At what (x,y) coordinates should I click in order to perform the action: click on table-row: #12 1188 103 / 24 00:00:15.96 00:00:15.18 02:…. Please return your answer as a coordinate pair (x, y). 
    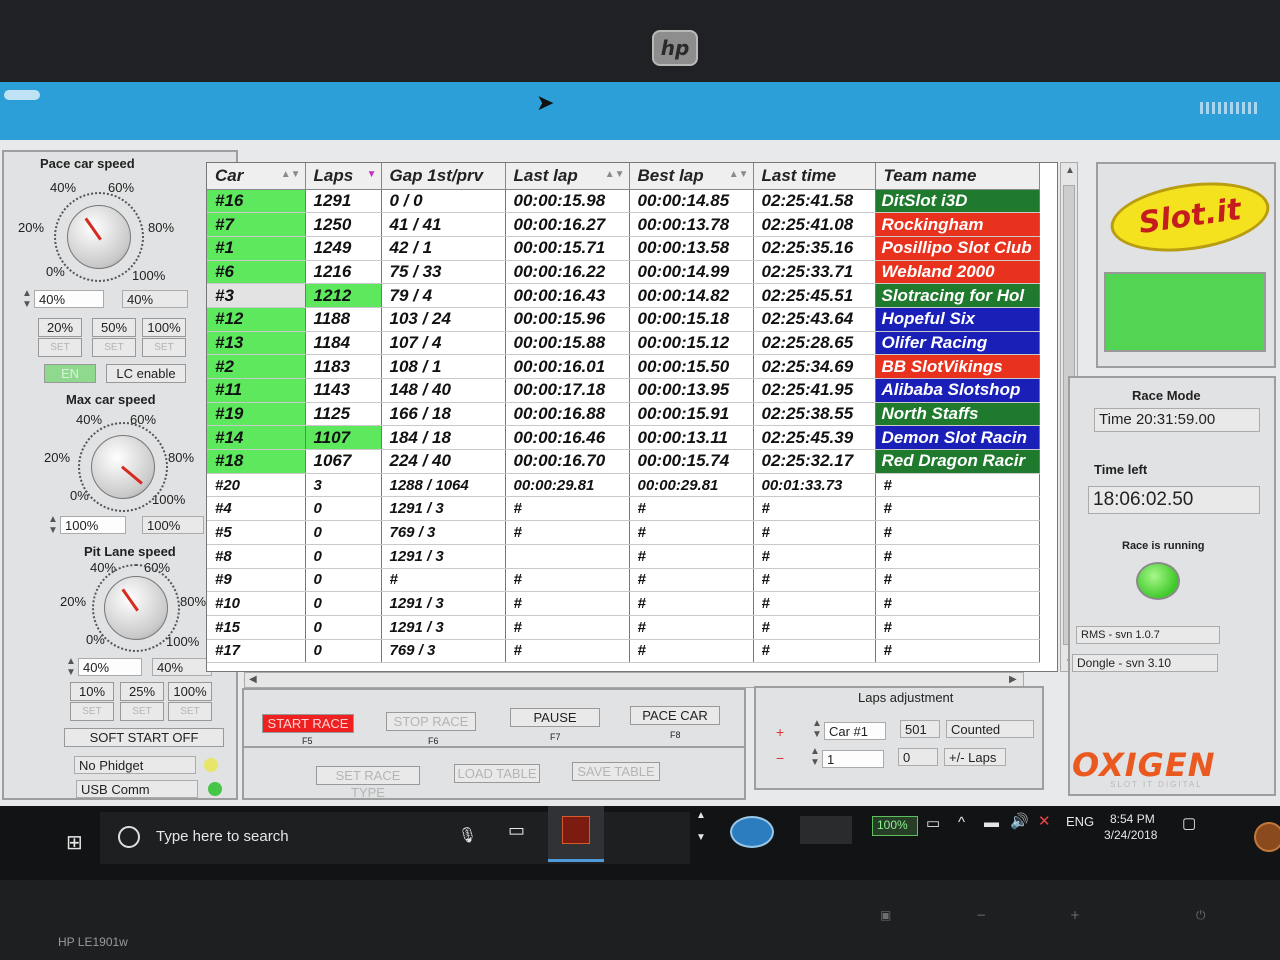
    Looking at the image, I should click on (623, 319).